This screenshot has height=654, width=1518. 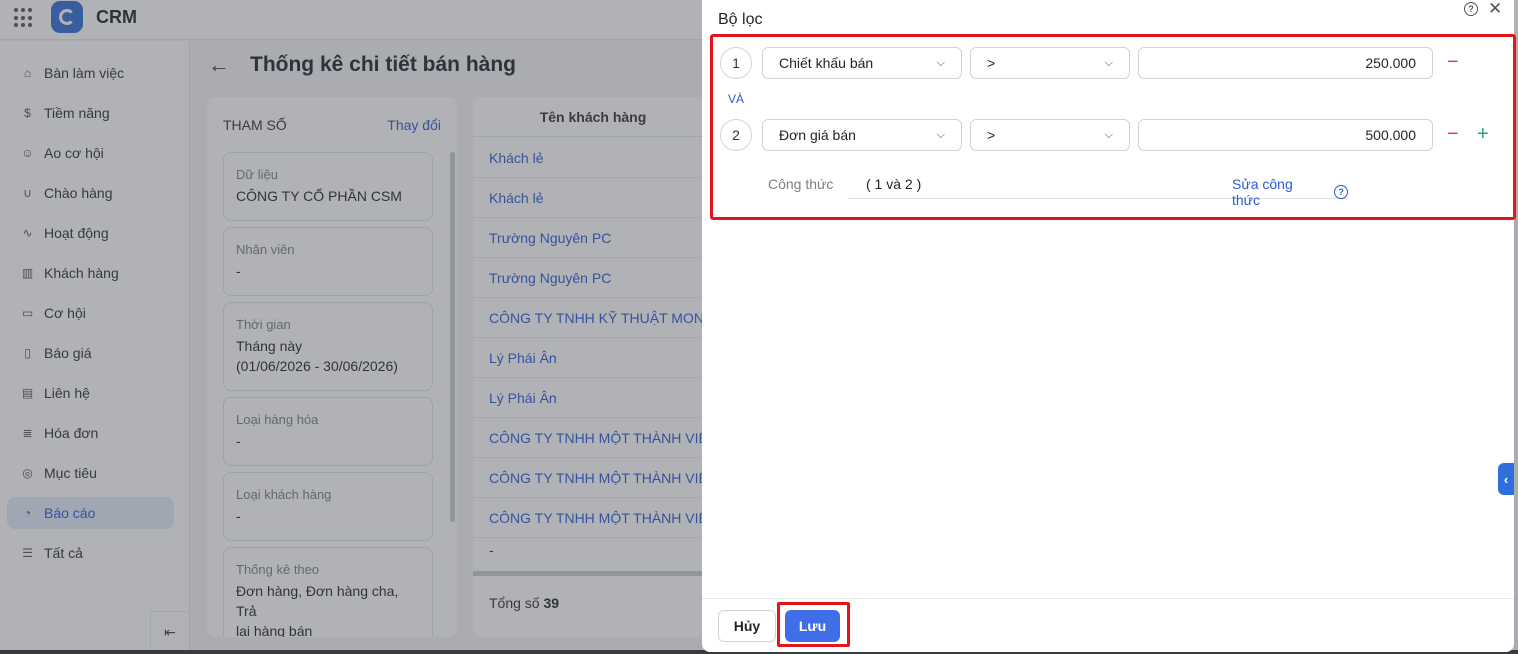 What do you see at coordinates (1495, 9) in the screenshot?
I see `close-icon: ✕` at bounding box center [1495, 9].